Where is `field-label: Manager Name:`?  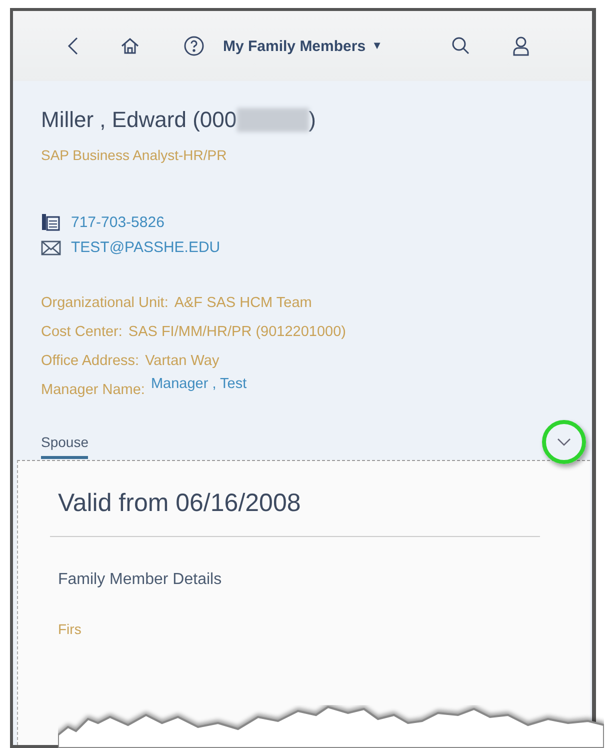 field-label: Manager Name: is located at coordinates (93, 390).